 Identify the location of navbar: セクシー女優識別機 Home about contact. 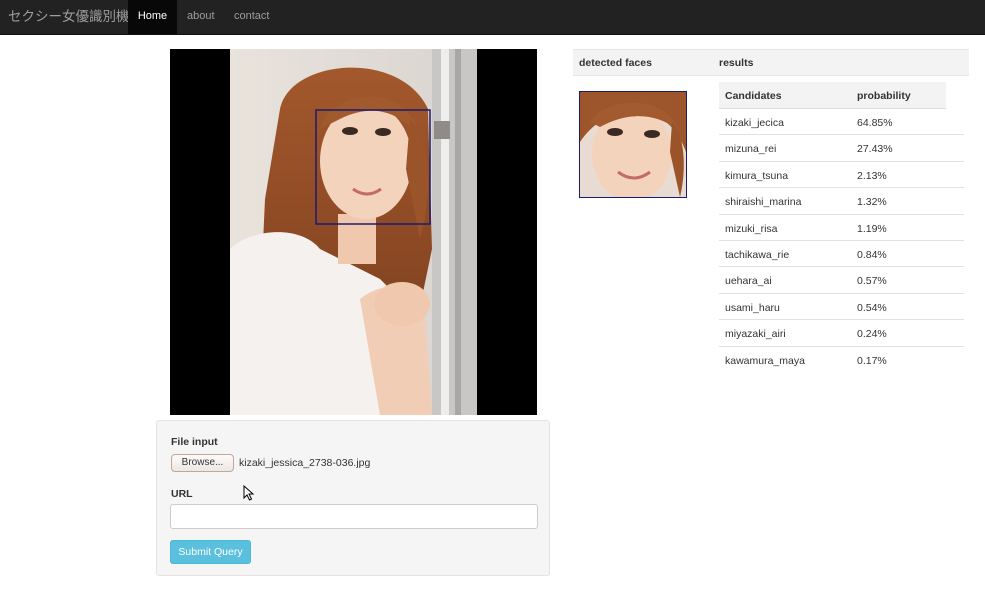
(492, 17).